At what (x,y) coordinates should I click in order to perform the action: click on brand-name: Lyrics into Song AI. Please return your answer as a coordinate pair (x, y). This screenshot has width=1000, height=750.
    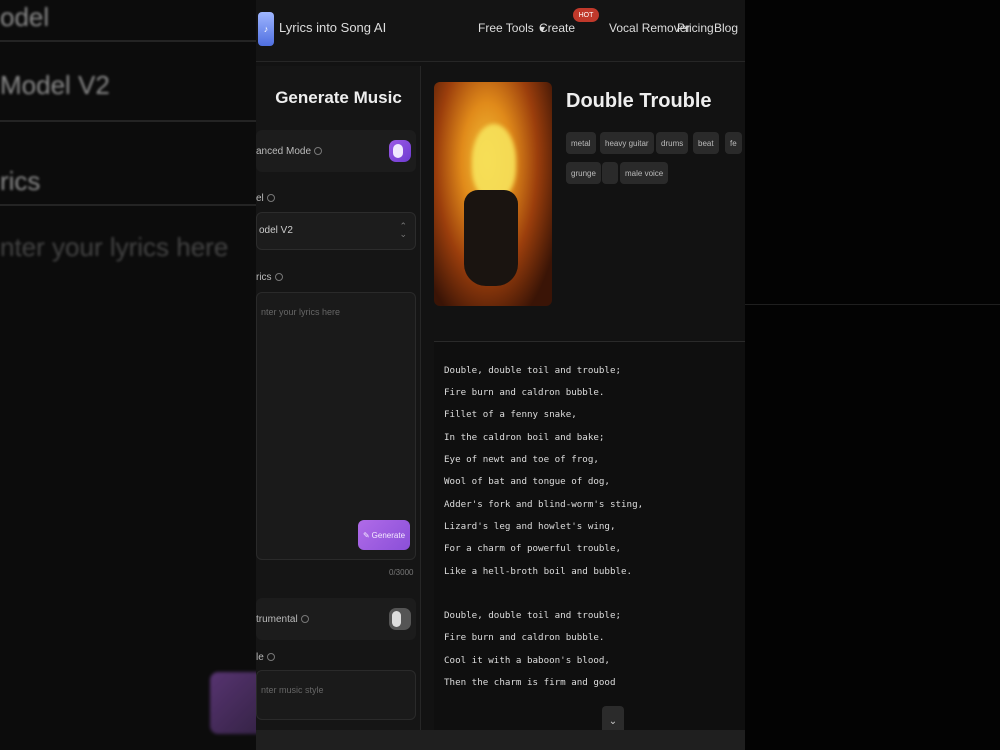
    Looking at the image, I should click on (332, 27).